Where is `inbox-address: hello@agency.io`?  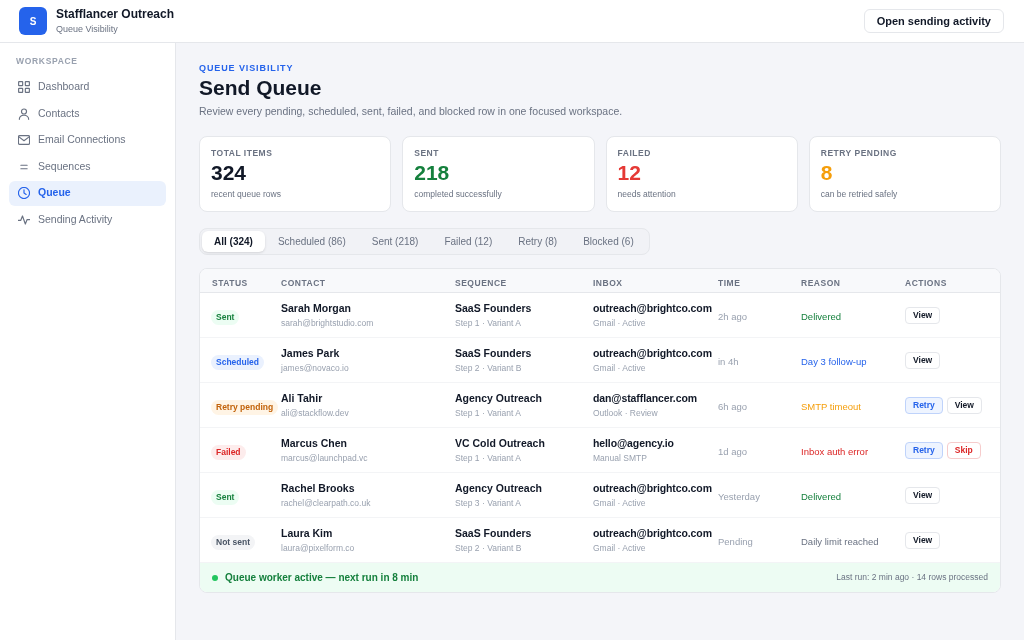
inbox-address: hello@agency.io is located at coordinates (633, 443).